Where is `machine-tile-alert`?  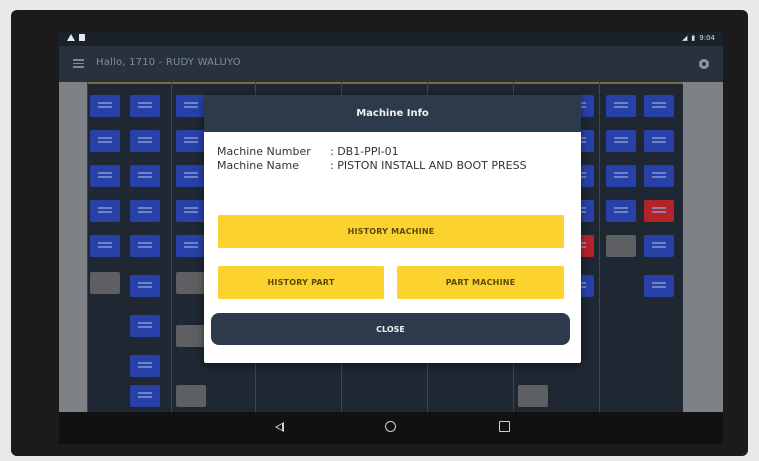
machine-tile-alert is located at coordinates (659, 211).